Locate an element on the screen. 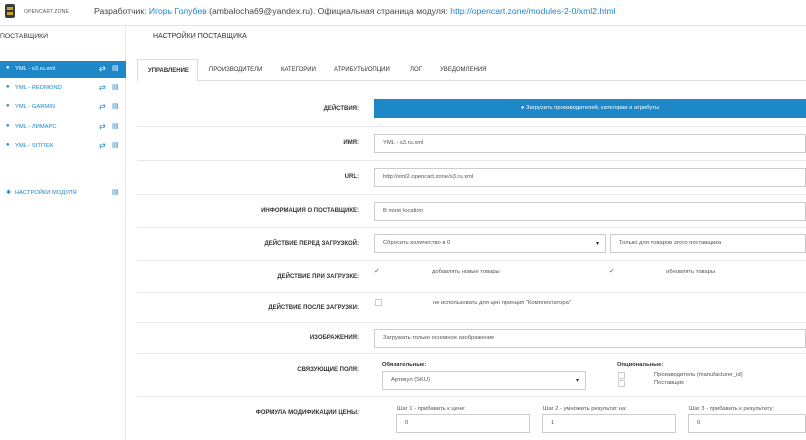  gear-icon: ✱ is located at coordinates (9, 193).